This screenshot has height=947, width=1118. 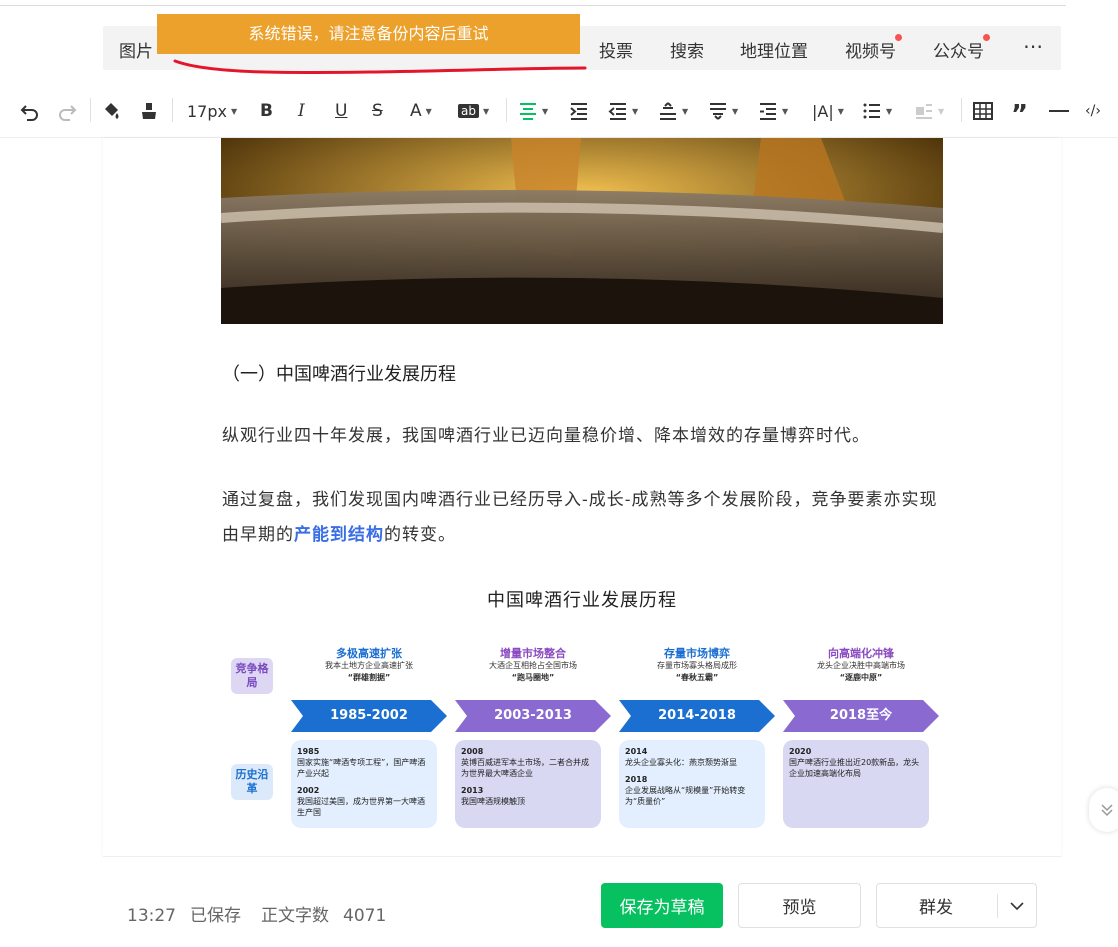 I want to click on timeline-column-header: 存量市场博弈 存量市场寡头格局成形 “春秋五霸”, so click(x=697, y=666).